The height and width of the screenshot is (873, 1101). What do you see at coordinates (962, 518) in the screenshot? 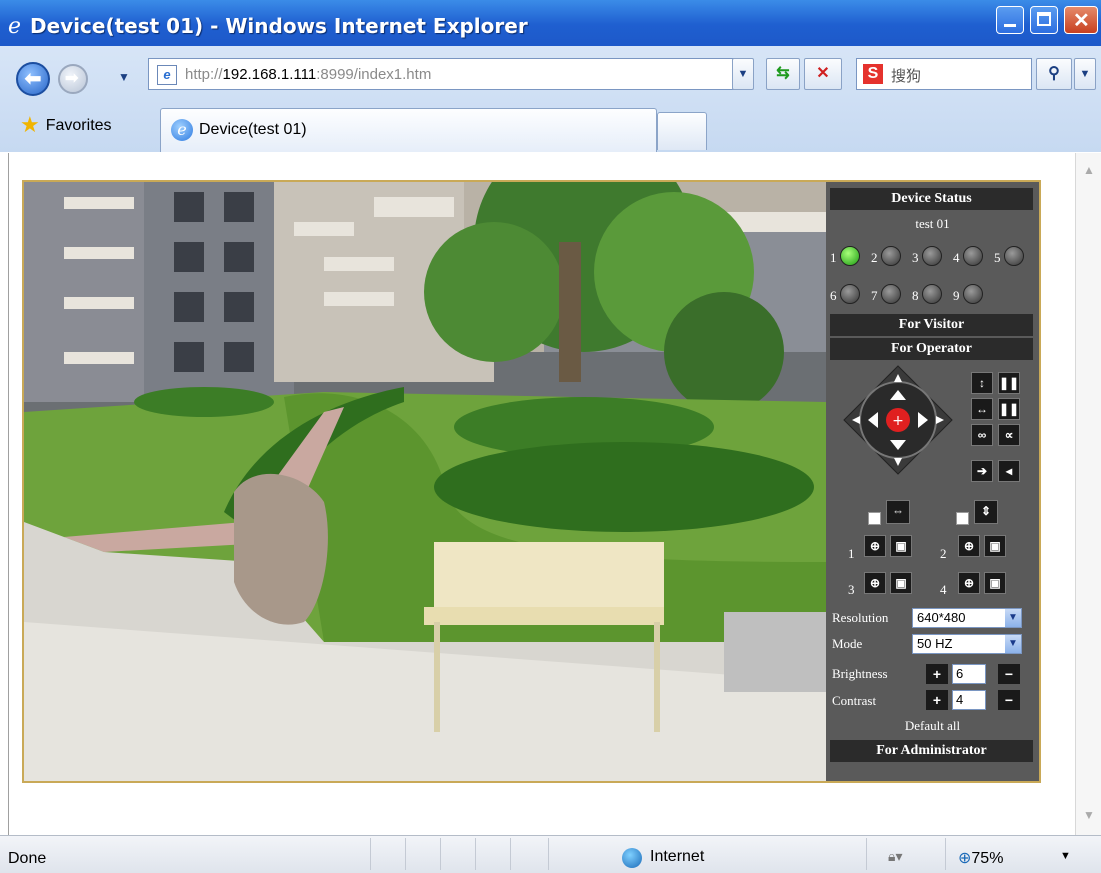
I see `vertical-cruise-checkbox` at bounding box center [962, 518].